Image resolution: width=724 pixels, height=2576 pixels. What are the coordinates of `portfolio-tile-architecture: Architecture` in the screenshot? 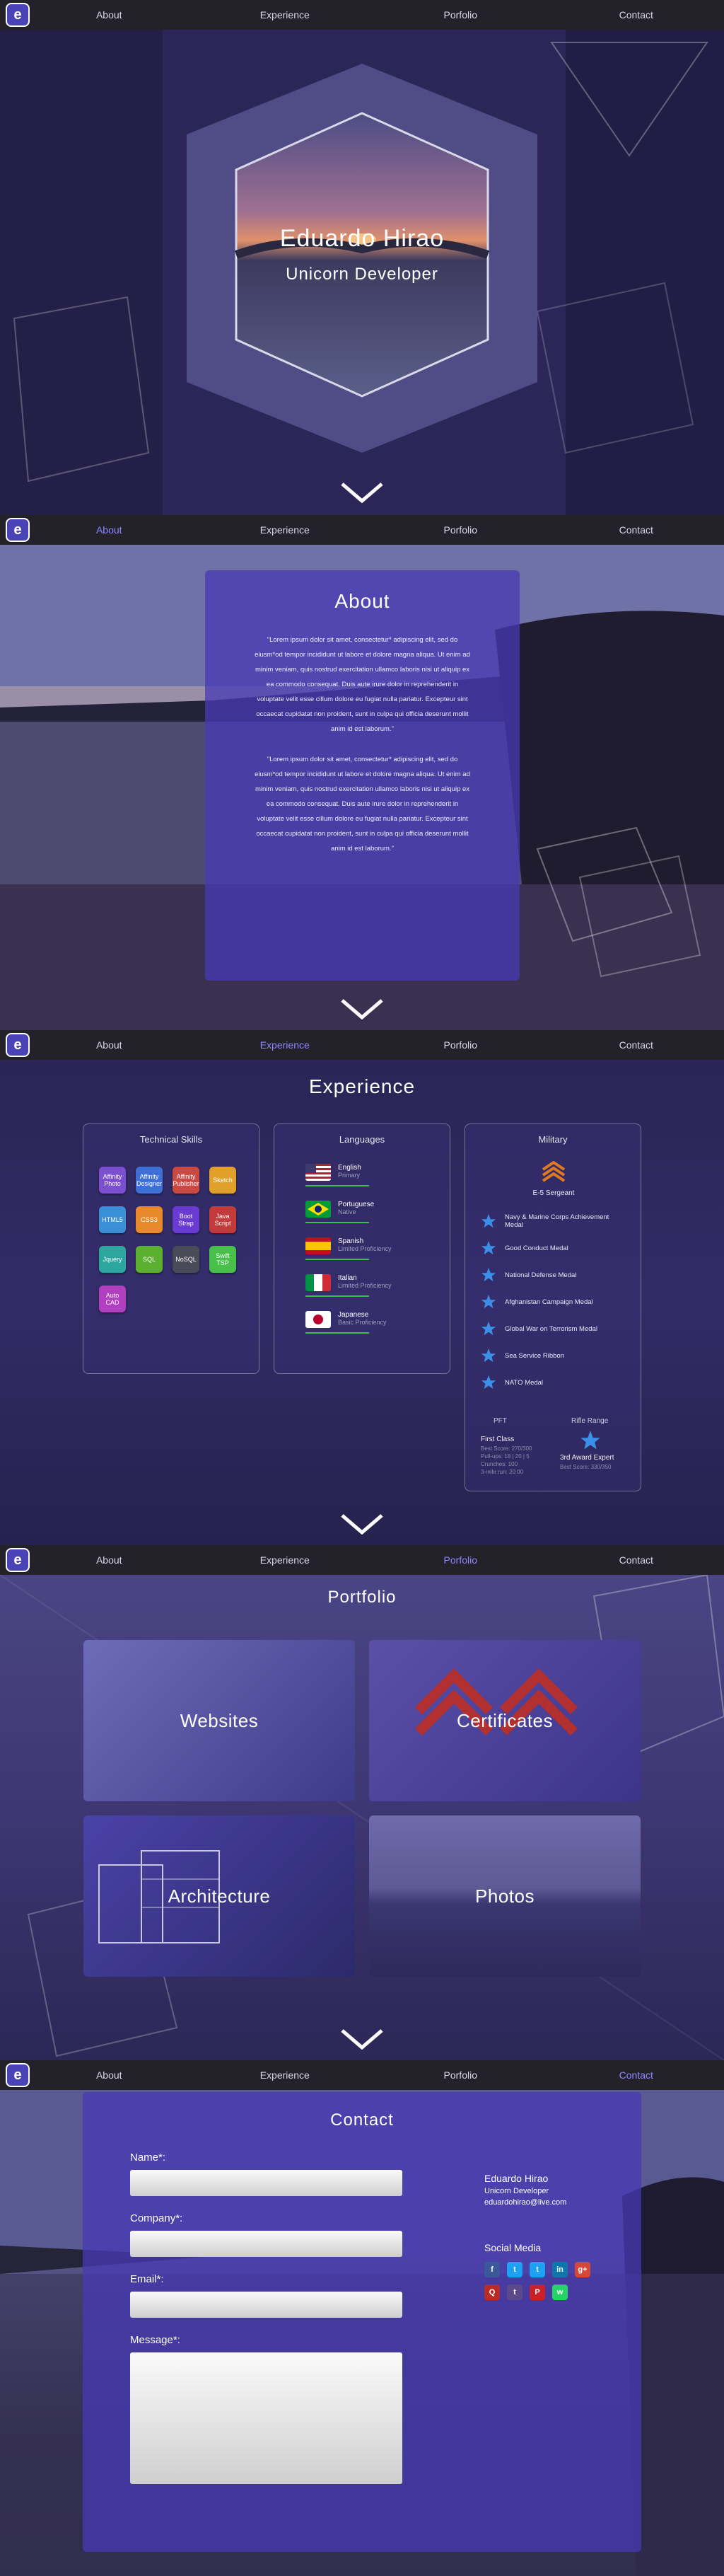 It's located at (219, 1896).